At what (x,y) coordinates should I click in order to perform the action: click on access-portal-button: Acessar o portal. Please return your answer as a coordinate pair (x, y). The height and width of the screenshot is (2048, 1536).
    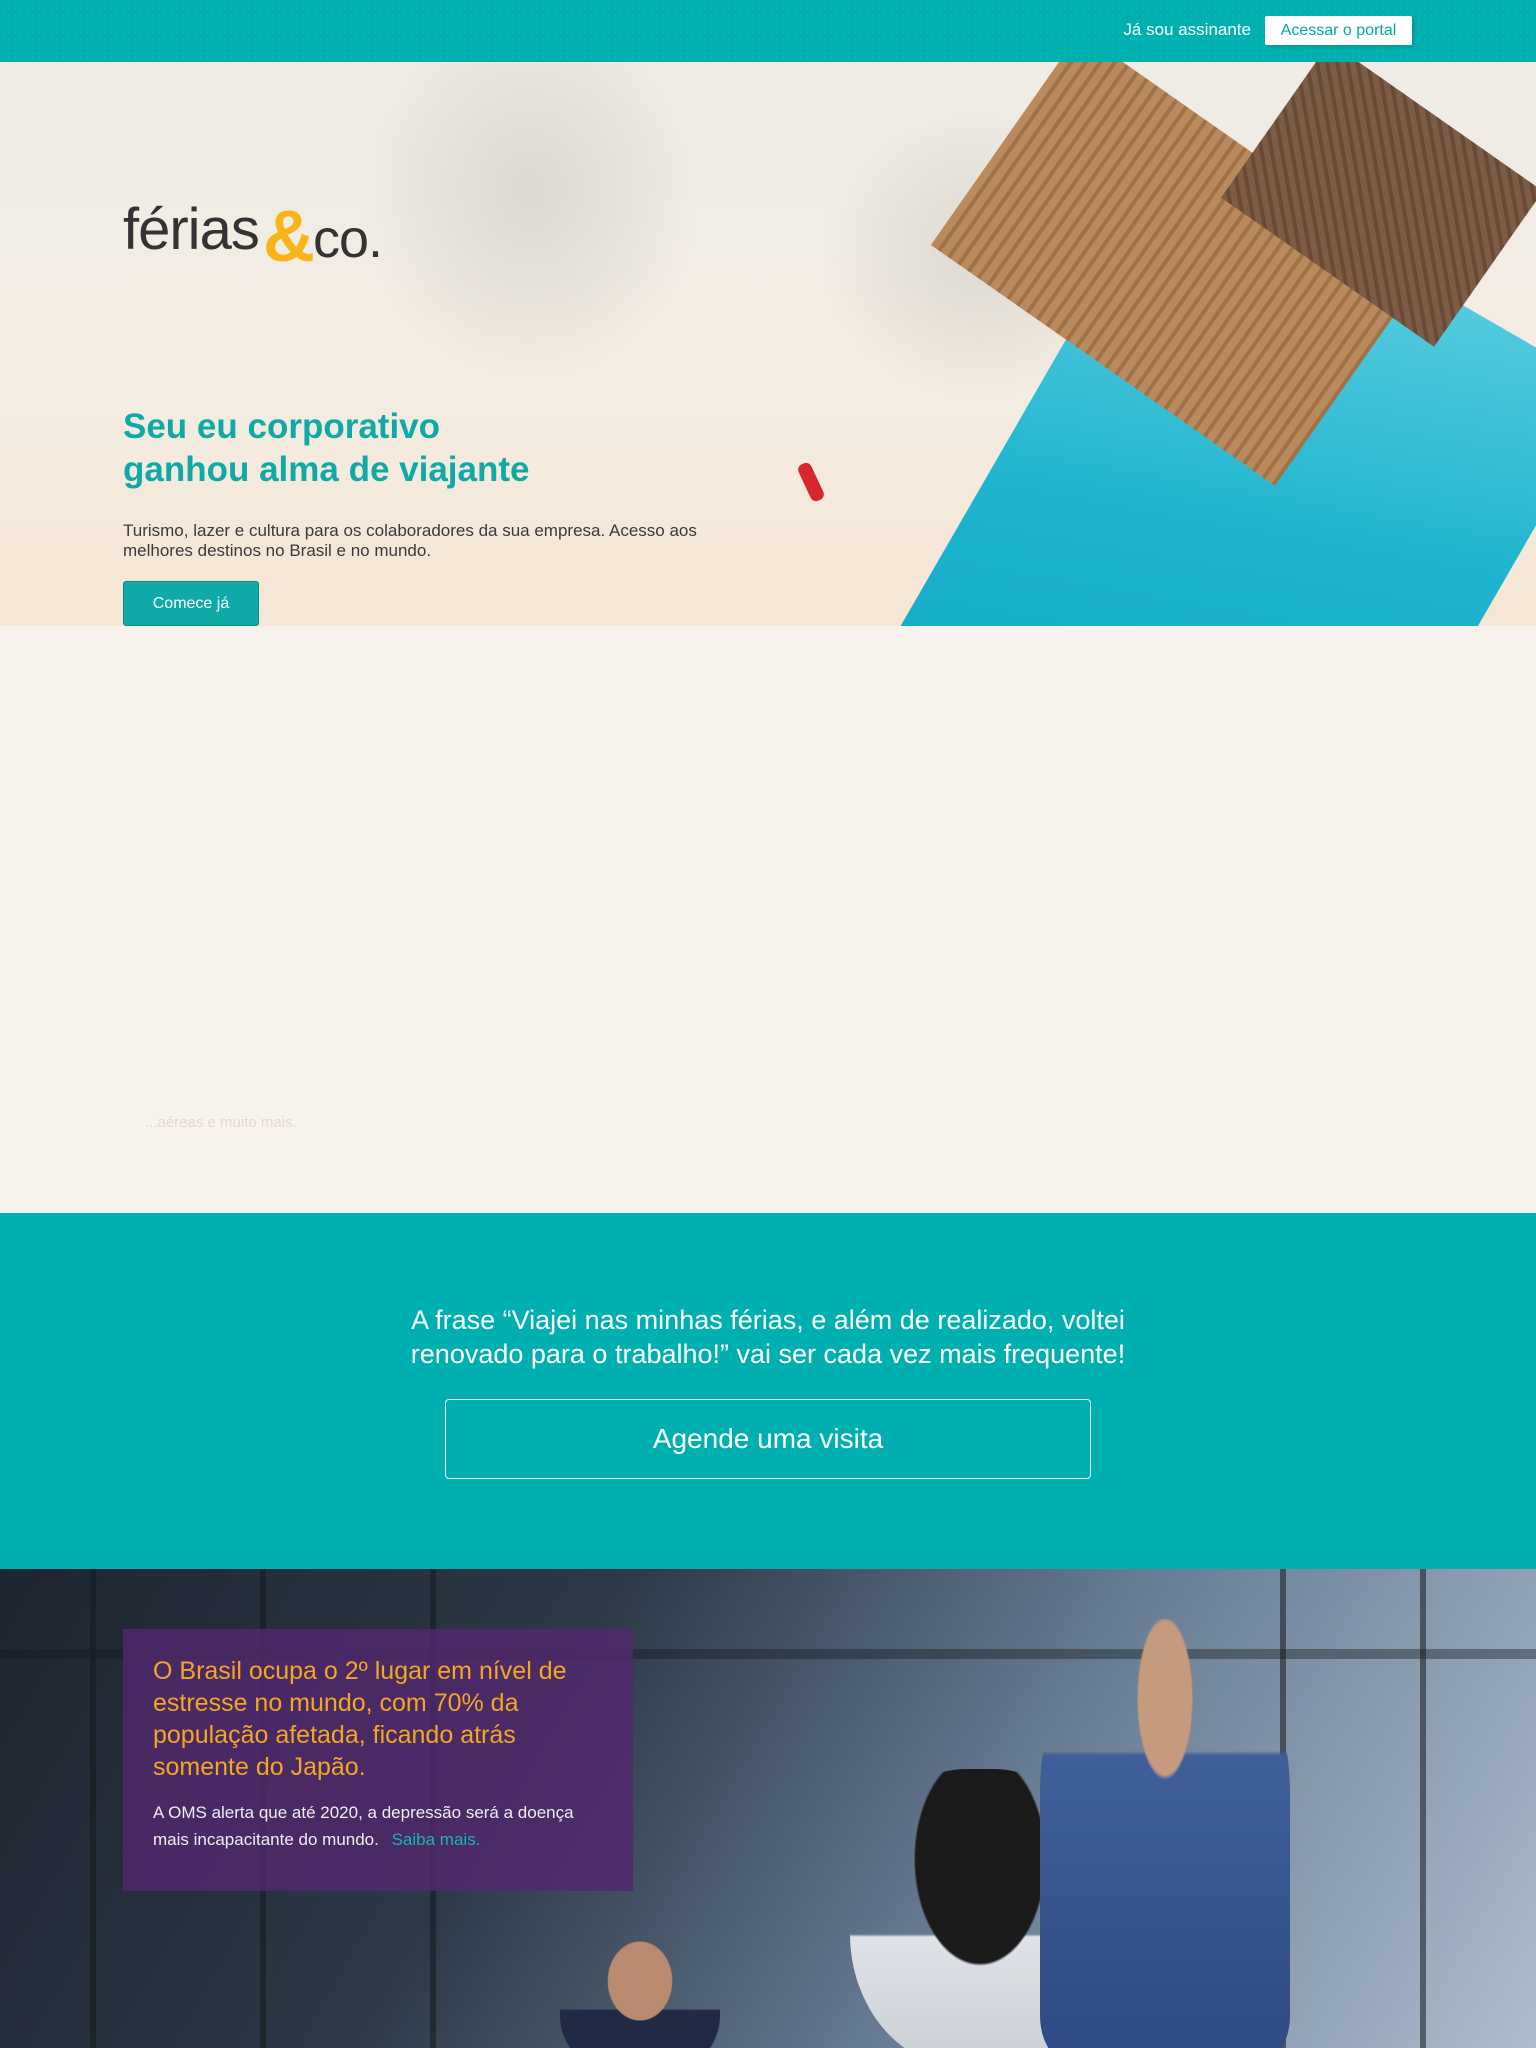
    Looking at the image, I should click on (1338, 30).